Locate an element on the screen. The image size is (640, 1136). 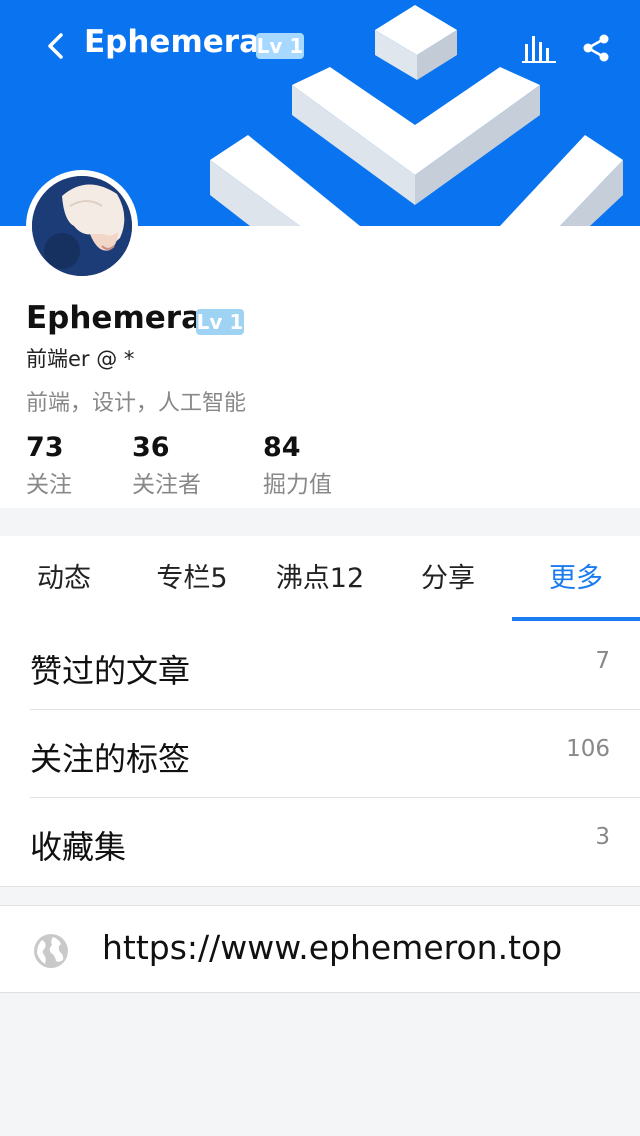
stats-button is located at coordinates (539, 48).